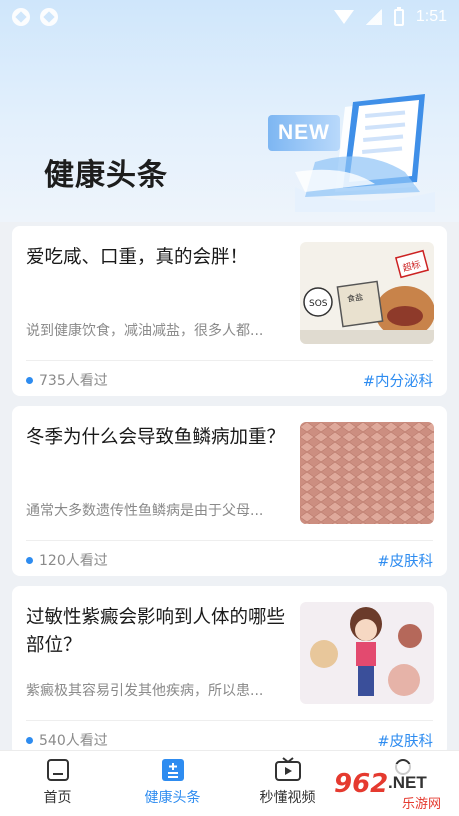 The width and height of the screenshot is (459, 816). Describe the element at coordinates (156, 631) in the screenshot. I see `article-title: 过敏性紫癜会影响到人体的哪些部位？` at that location.